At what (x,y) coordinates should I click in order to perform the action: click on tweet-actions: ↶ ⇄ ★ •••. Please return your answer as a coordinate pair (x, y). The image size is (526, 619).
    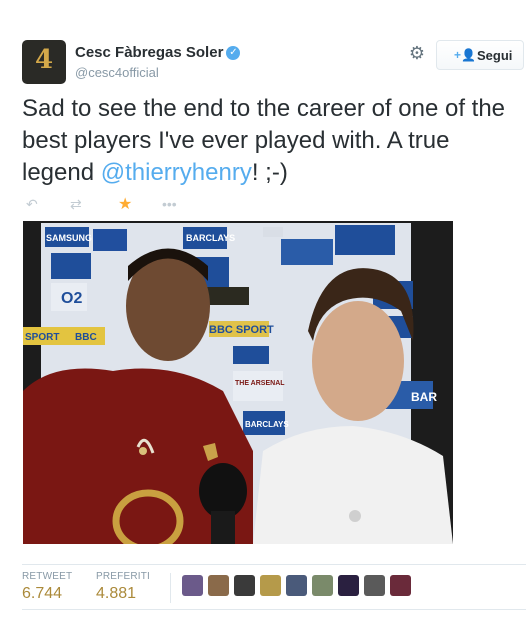
    Looking at the image, I should click on (126, 205).